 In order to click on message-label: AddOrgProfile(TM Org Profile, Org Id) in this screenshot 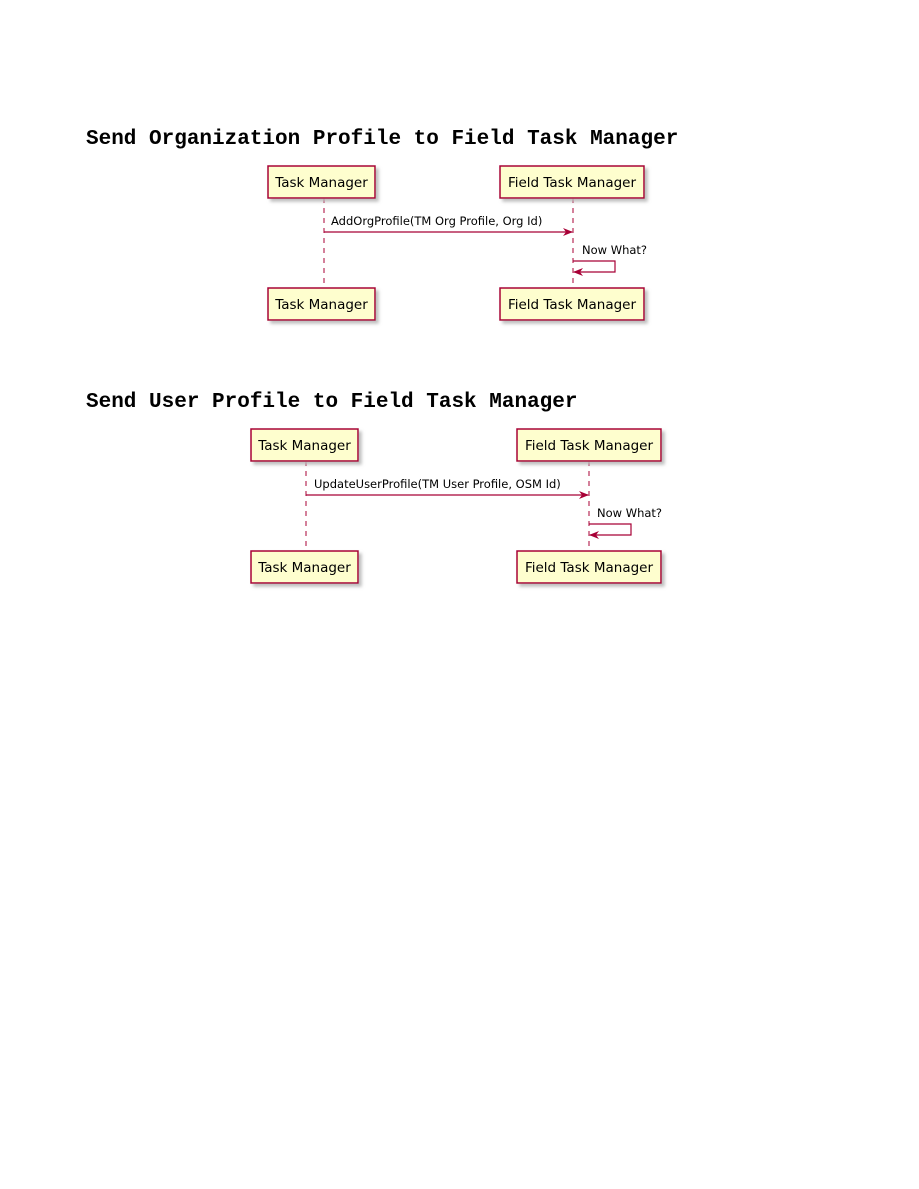, I will do `click(436, 221)`.